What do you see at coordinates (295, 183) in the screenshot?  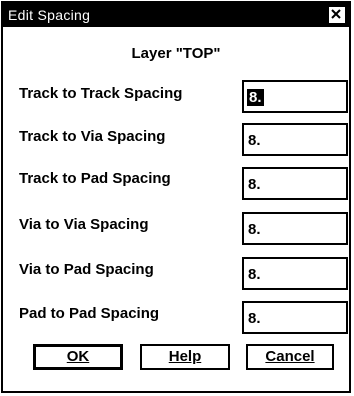 I see `track-to-pad-input: 8.` at bounding box center [295, 183].